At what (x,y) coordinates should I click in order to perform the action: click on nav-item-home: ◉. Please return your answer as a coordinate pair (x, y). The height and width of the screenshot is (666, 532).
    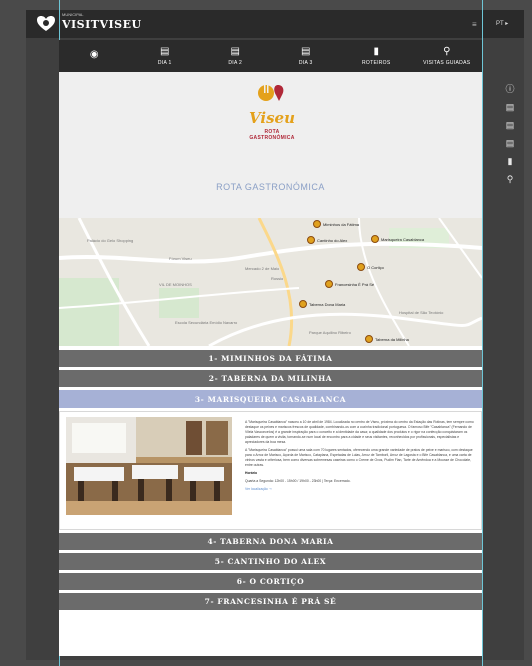
    Looking at the image, I should click on (94, 56).